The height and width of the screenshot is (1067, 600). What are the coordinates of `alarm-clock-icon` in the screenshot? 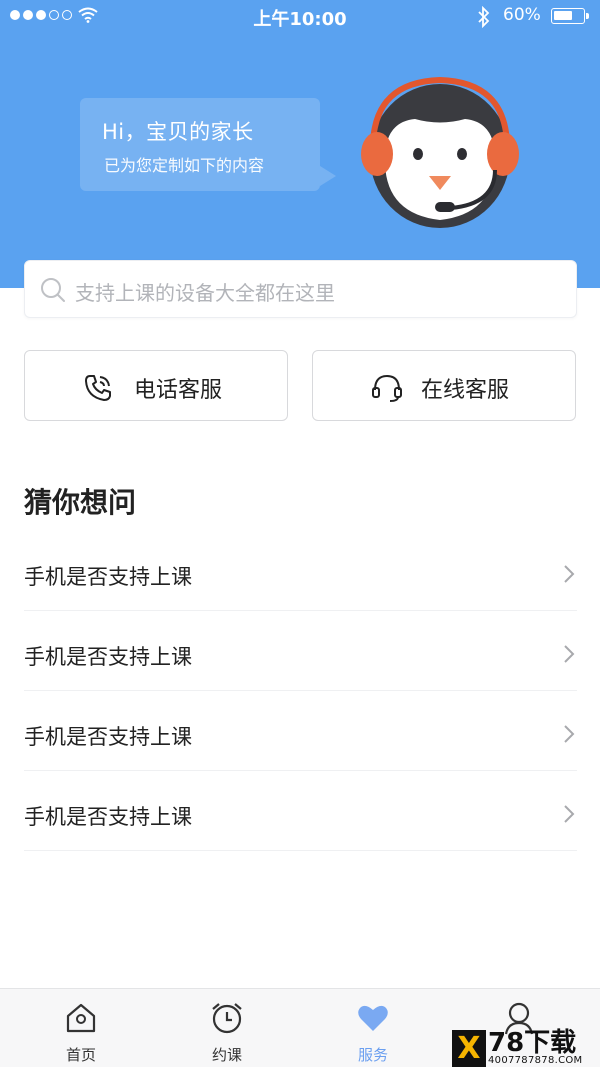 It's located at (227, 1018).